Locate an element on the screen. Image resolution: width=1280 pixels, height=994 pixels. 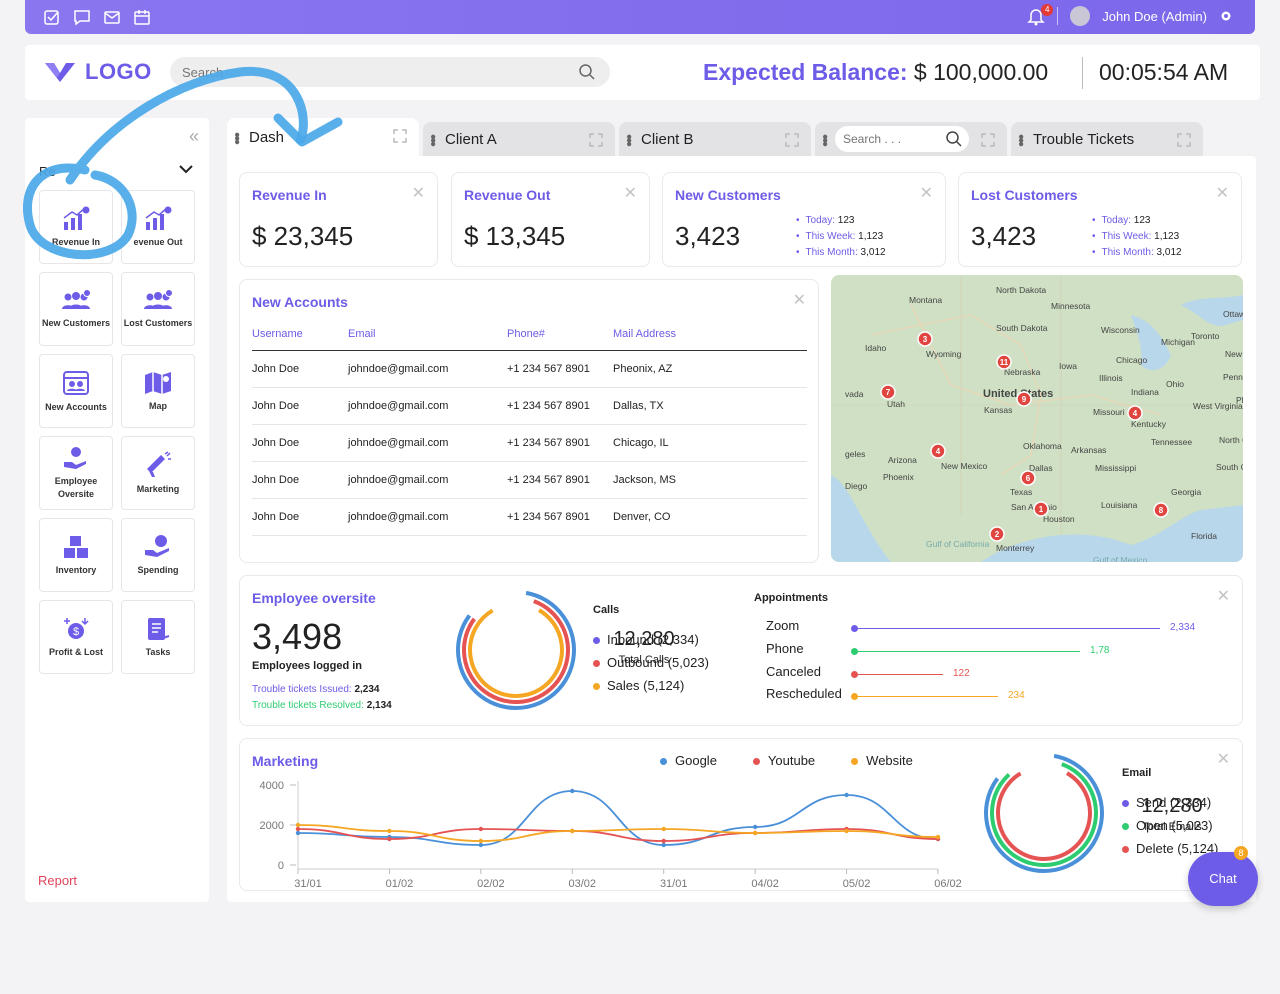
sidebar-item-new-customers: New Customers is located at coordinates (76, 309).